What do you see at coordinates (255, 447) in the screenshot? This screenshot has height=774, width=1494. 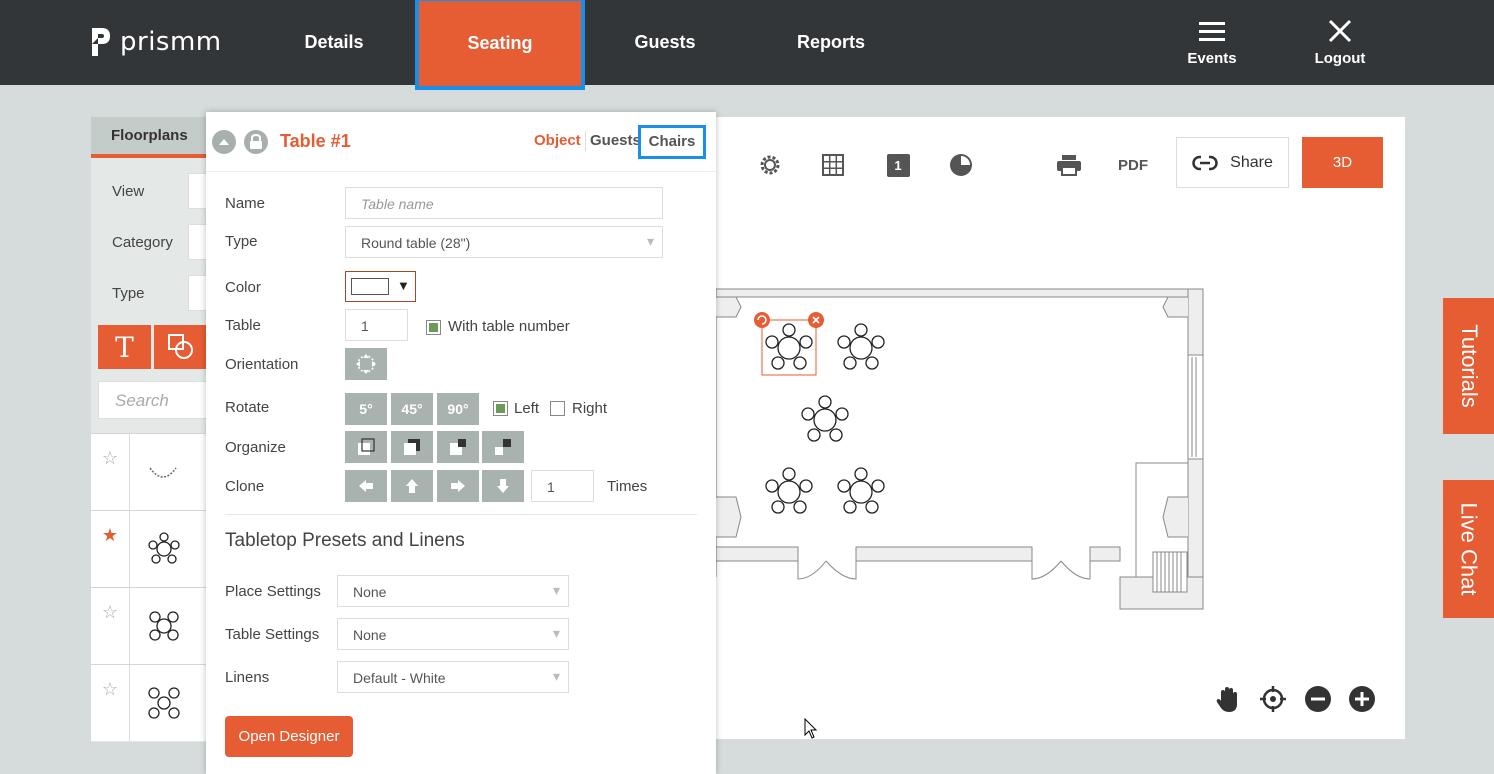 I see `organize-label: Organize` at bounding box center [255, 447].